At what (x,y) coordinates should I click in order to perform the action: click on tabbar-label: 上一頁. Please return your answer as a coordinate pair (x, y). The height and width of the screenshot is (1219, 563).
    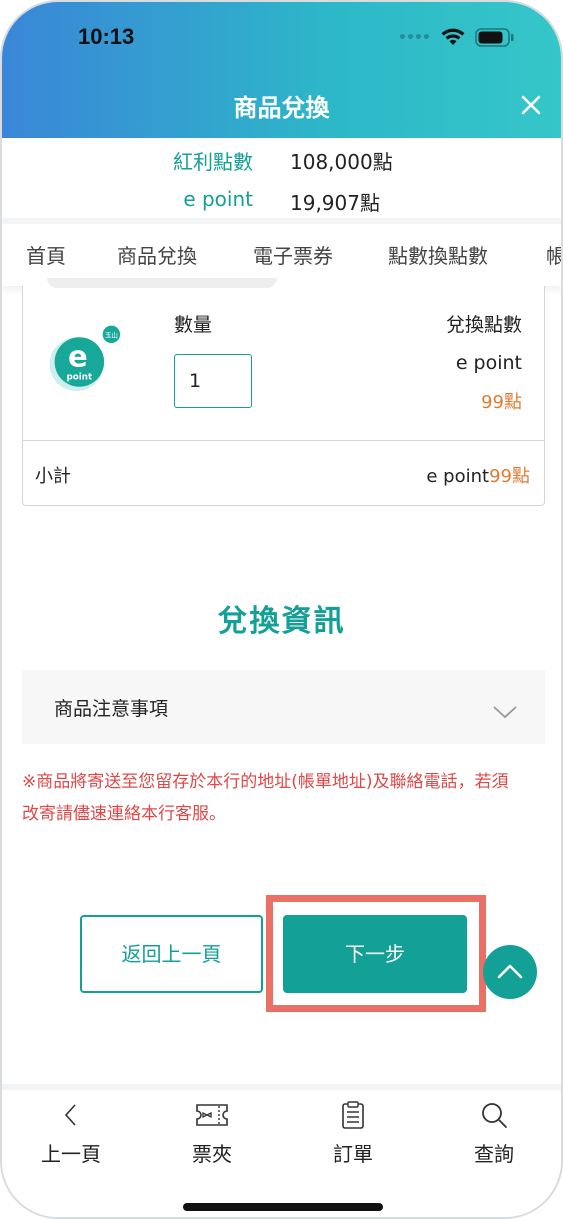
    Looking at the image, I should click on (71, 1154).